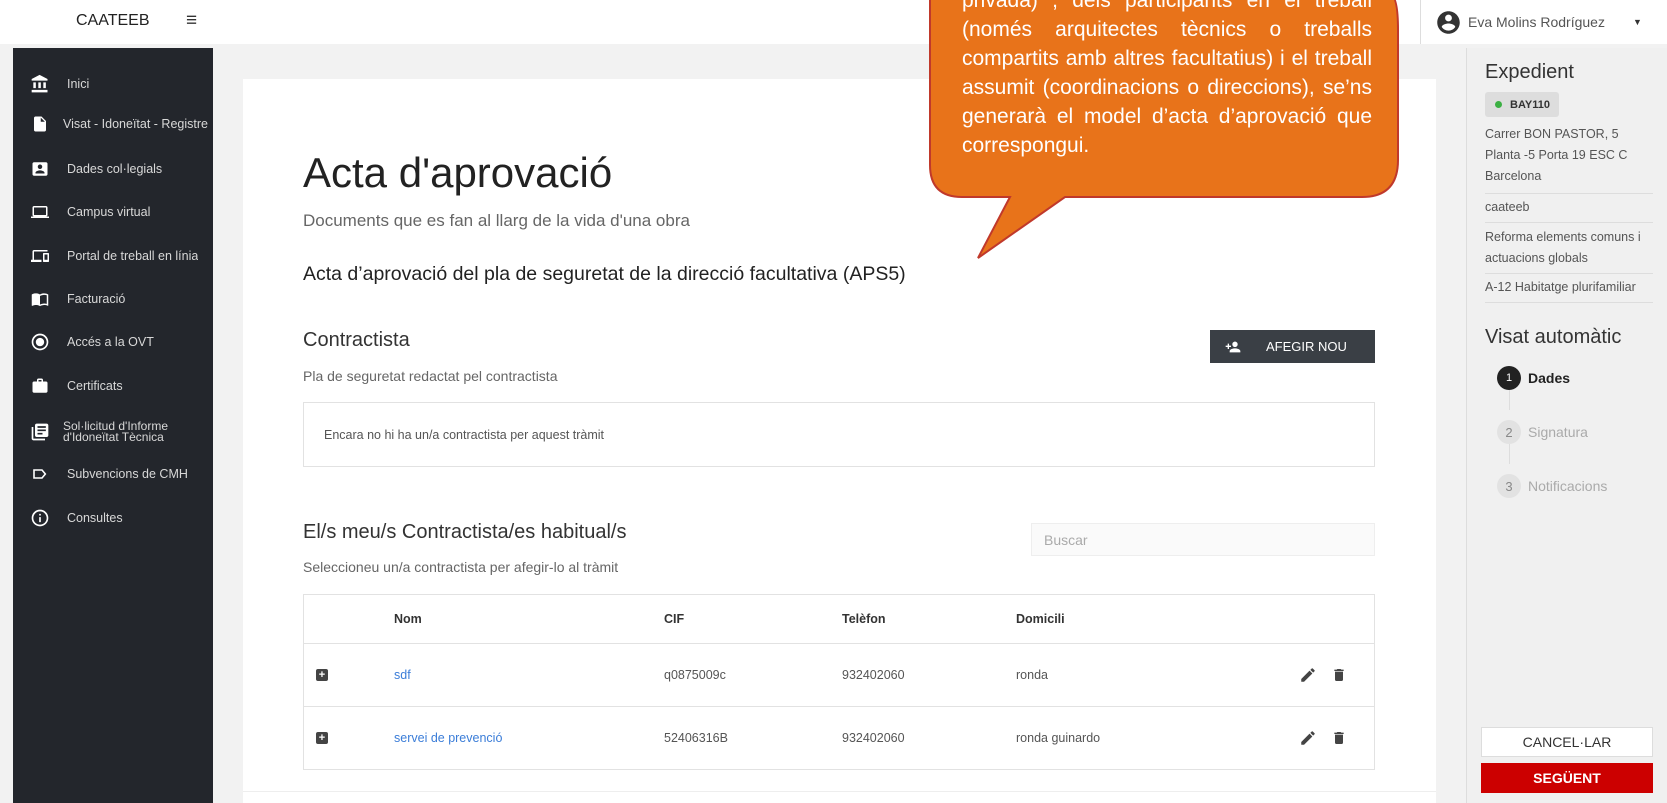 This screenshot has height=803, width=1667. What do you see at coordinates (133, 256) in the screenshot?
I see `sidebar-item-label: Portal de treball en línia` at bounding box center [133, 256].